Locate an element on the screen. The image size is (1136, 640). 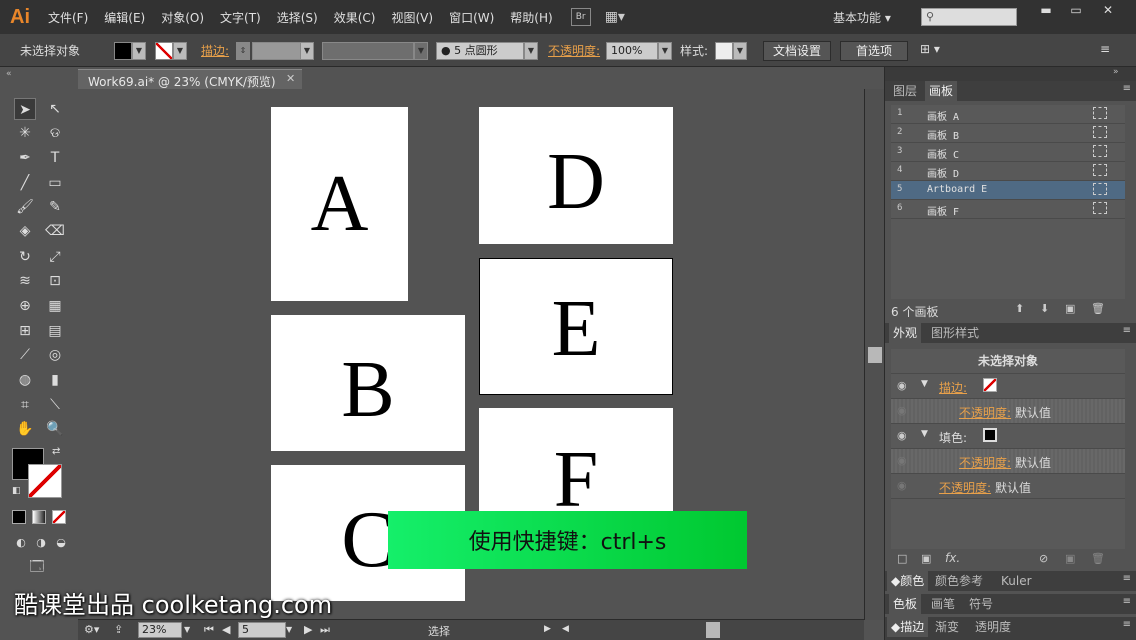
tab-swatches: 色板 is located at coordinates (905, 604).